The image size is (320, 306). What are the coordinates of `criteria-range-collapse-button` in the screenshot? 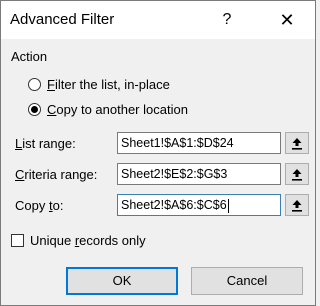 It's located at (297, 174).